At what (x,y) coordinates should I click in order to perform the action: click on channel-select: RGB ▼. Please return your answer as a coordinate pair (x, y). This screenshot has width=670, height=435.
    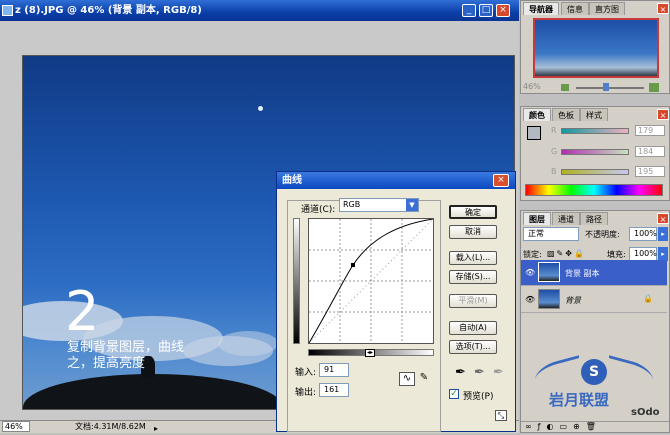
    Looking at the image, I should click on (379, 205).